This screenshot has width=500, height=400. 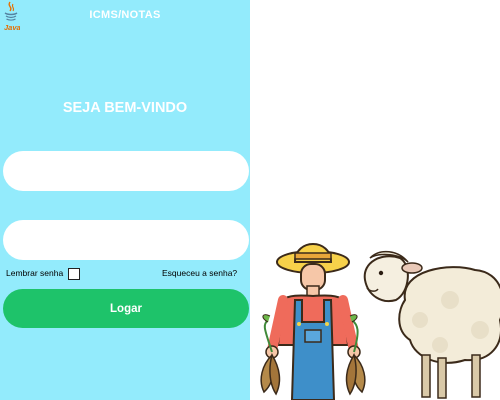 I want to click on app-title: ICMS/NOTAS, so click(x=125, y=15).